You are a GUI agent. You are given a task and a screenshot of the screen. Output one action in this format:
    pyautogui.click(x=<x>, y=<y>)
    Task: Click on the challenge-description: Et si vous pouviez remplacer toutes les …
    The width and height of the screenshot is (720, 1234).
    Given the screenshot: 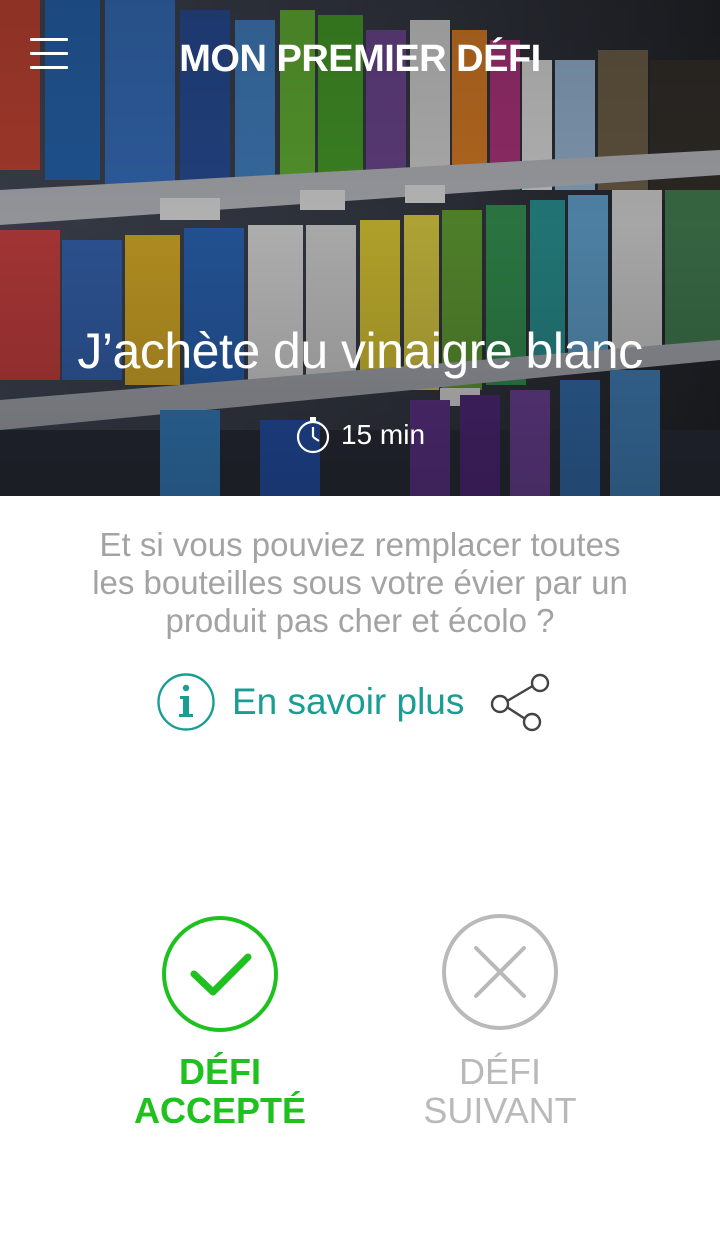 What is the action you would take?
    pyautogui.click(x=360, y=582)
    